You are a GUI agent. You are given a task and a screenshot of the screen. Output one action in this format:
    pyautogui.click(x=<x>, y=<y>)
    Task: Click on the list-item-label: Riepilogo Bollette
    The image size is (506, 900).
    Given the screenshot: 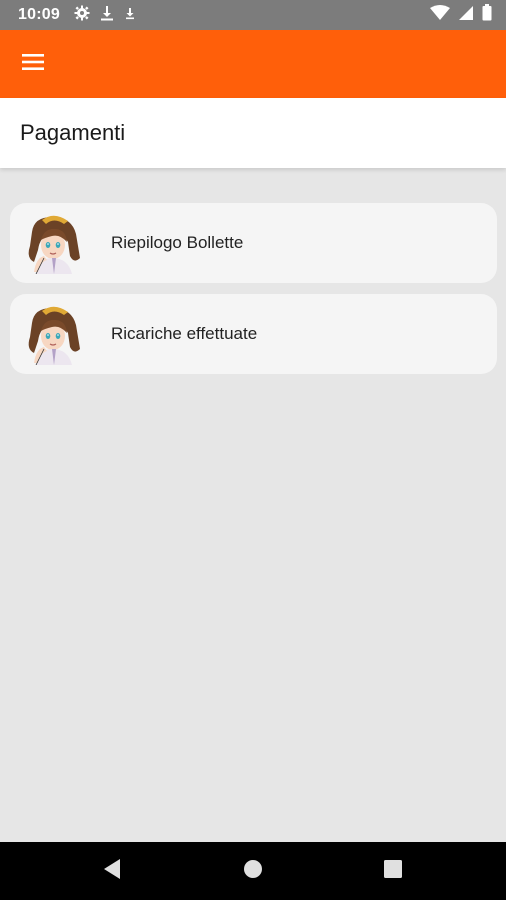 What is the action you would take?
    pyautogui.click(x=177, y=242)
    